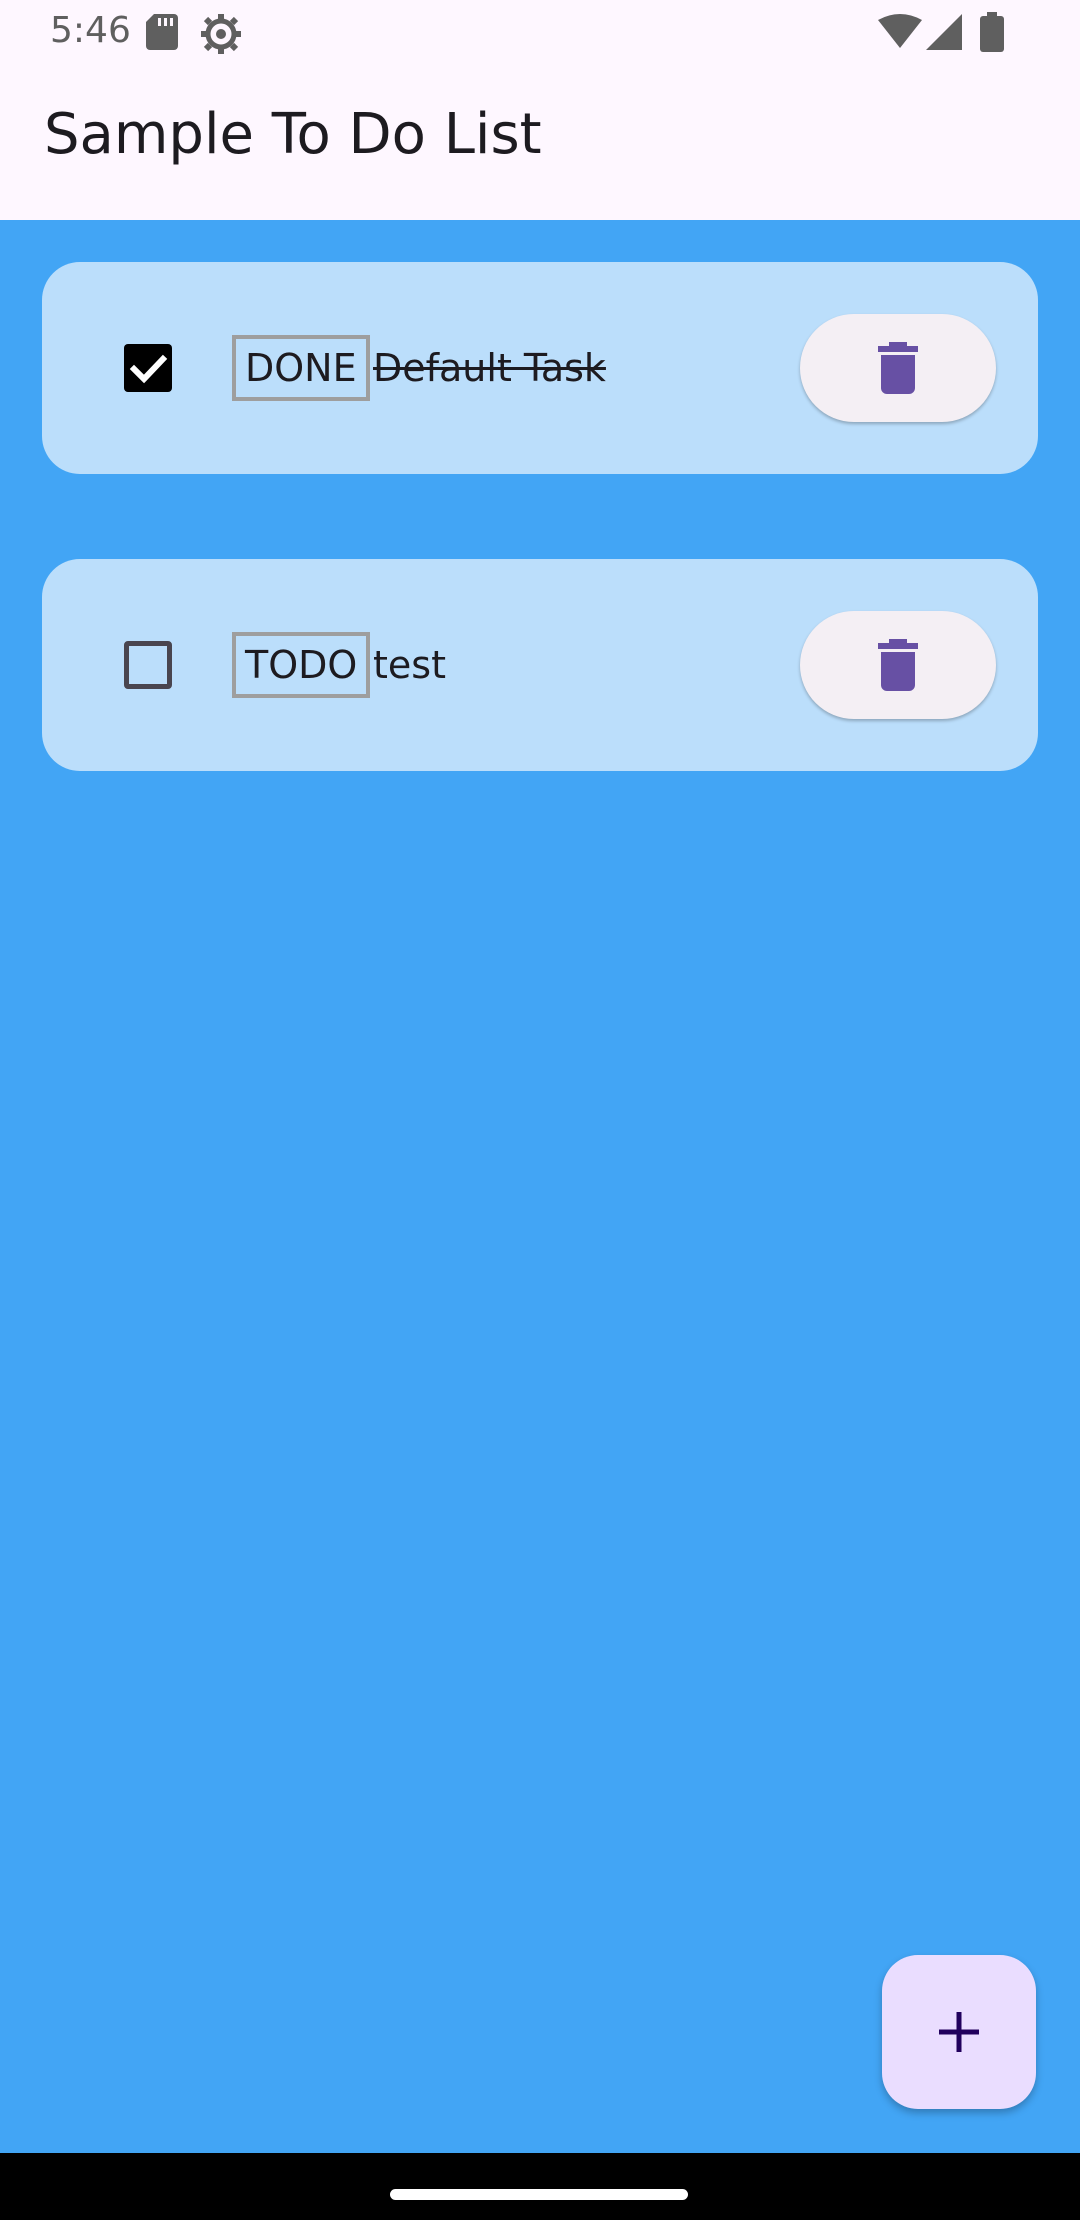 This screenshot has width=1080, height=2220. I want to click on plus-icon, so click(959, 2032).